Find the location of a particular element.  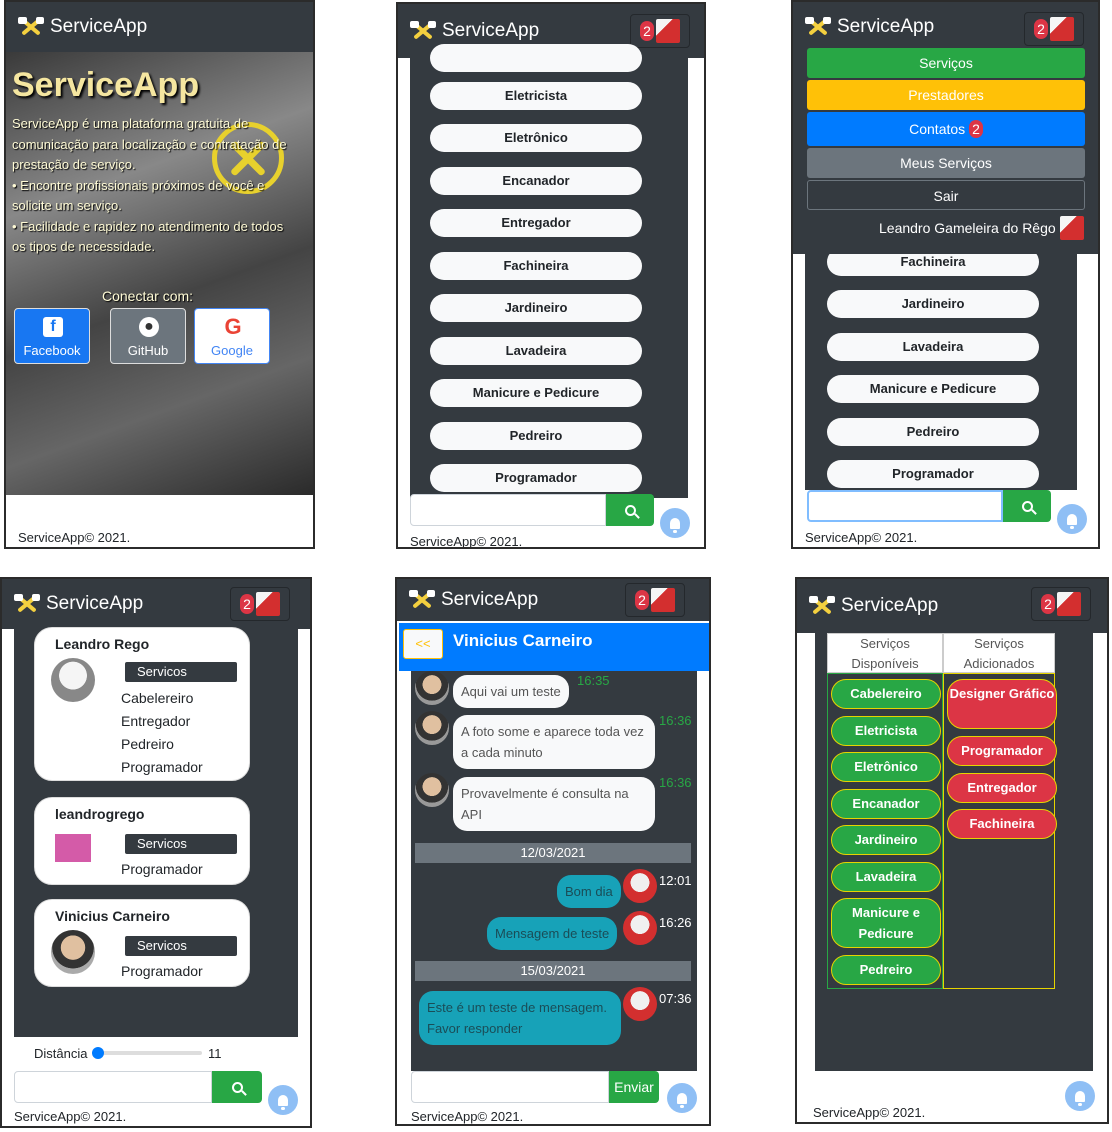

navbar: ServiceApp 2 is located at coordinates (952, 606).